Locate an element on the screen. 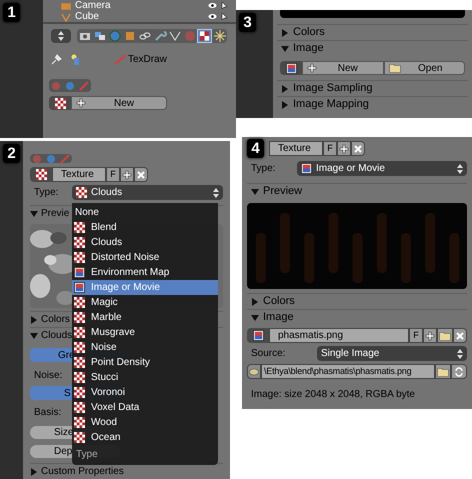  source-label: Source: is located at coordinates (268, 354).